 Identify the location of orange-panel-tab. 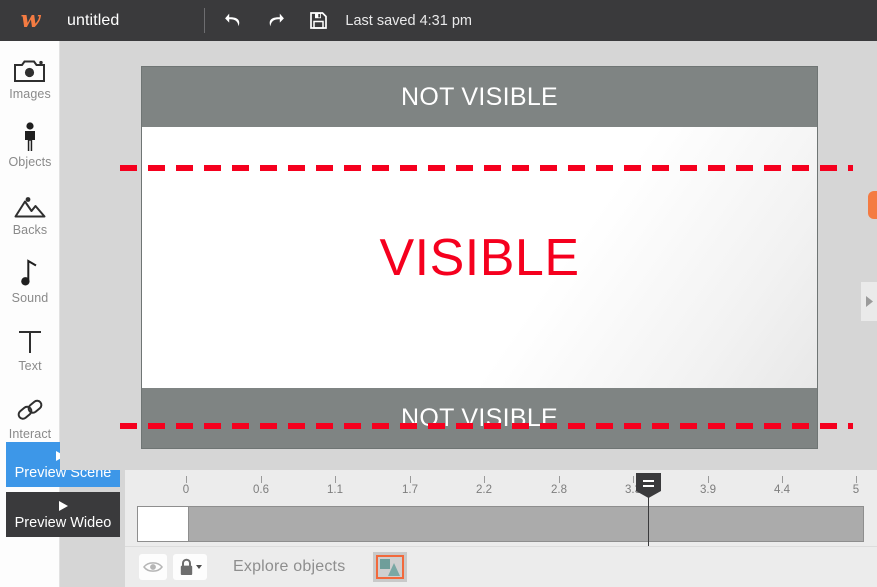
(872, 205).